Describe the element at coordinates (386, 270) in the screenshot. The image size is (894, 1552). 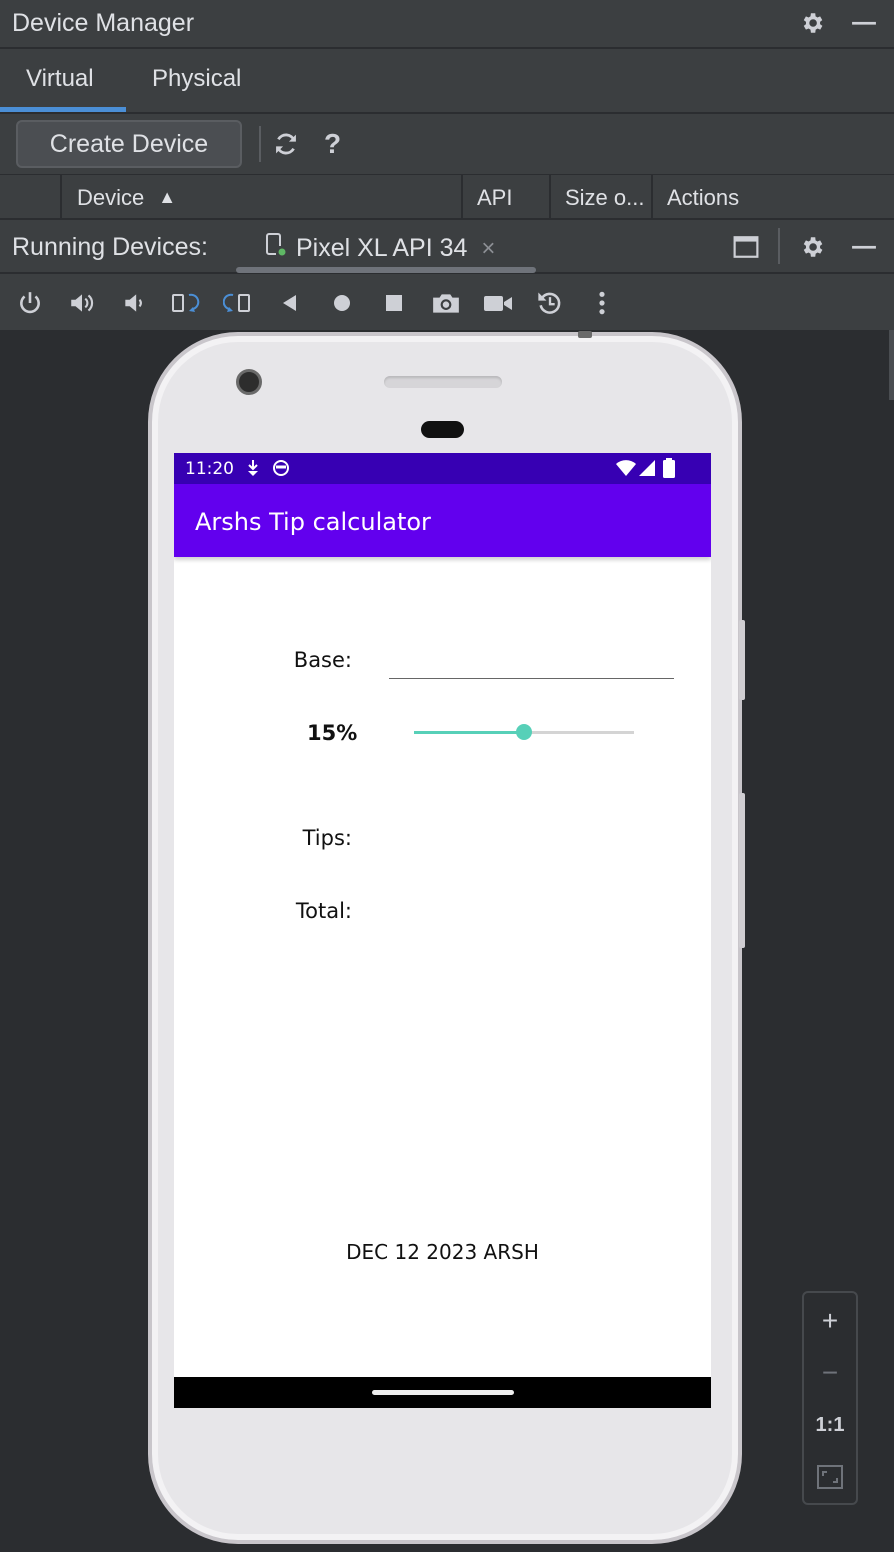
I see `device-tab-indicator` at that location.